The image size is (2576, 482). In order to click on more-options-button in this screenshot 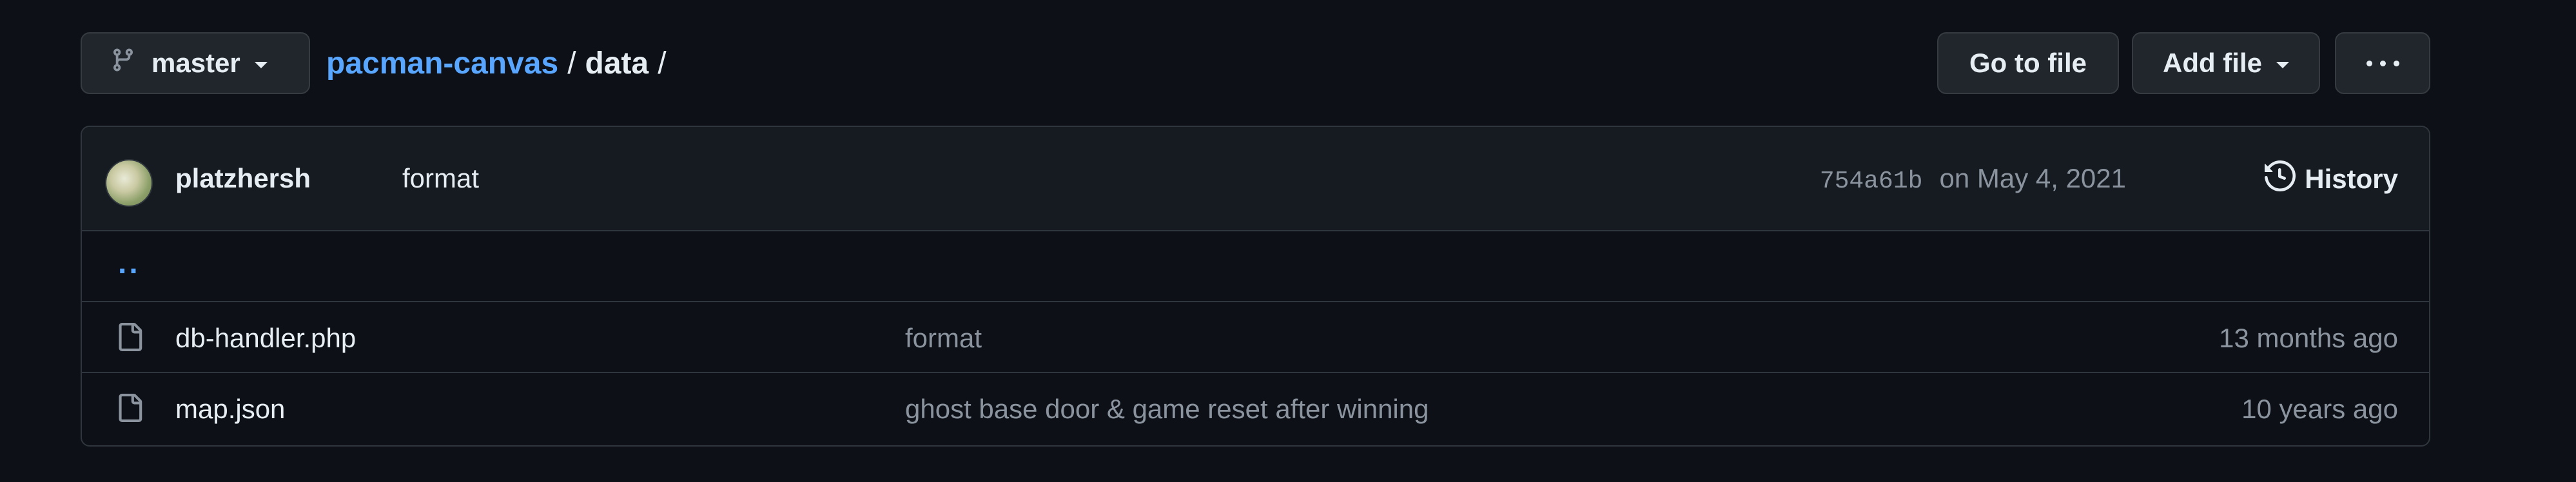, I will do `click(2382, 63)`.